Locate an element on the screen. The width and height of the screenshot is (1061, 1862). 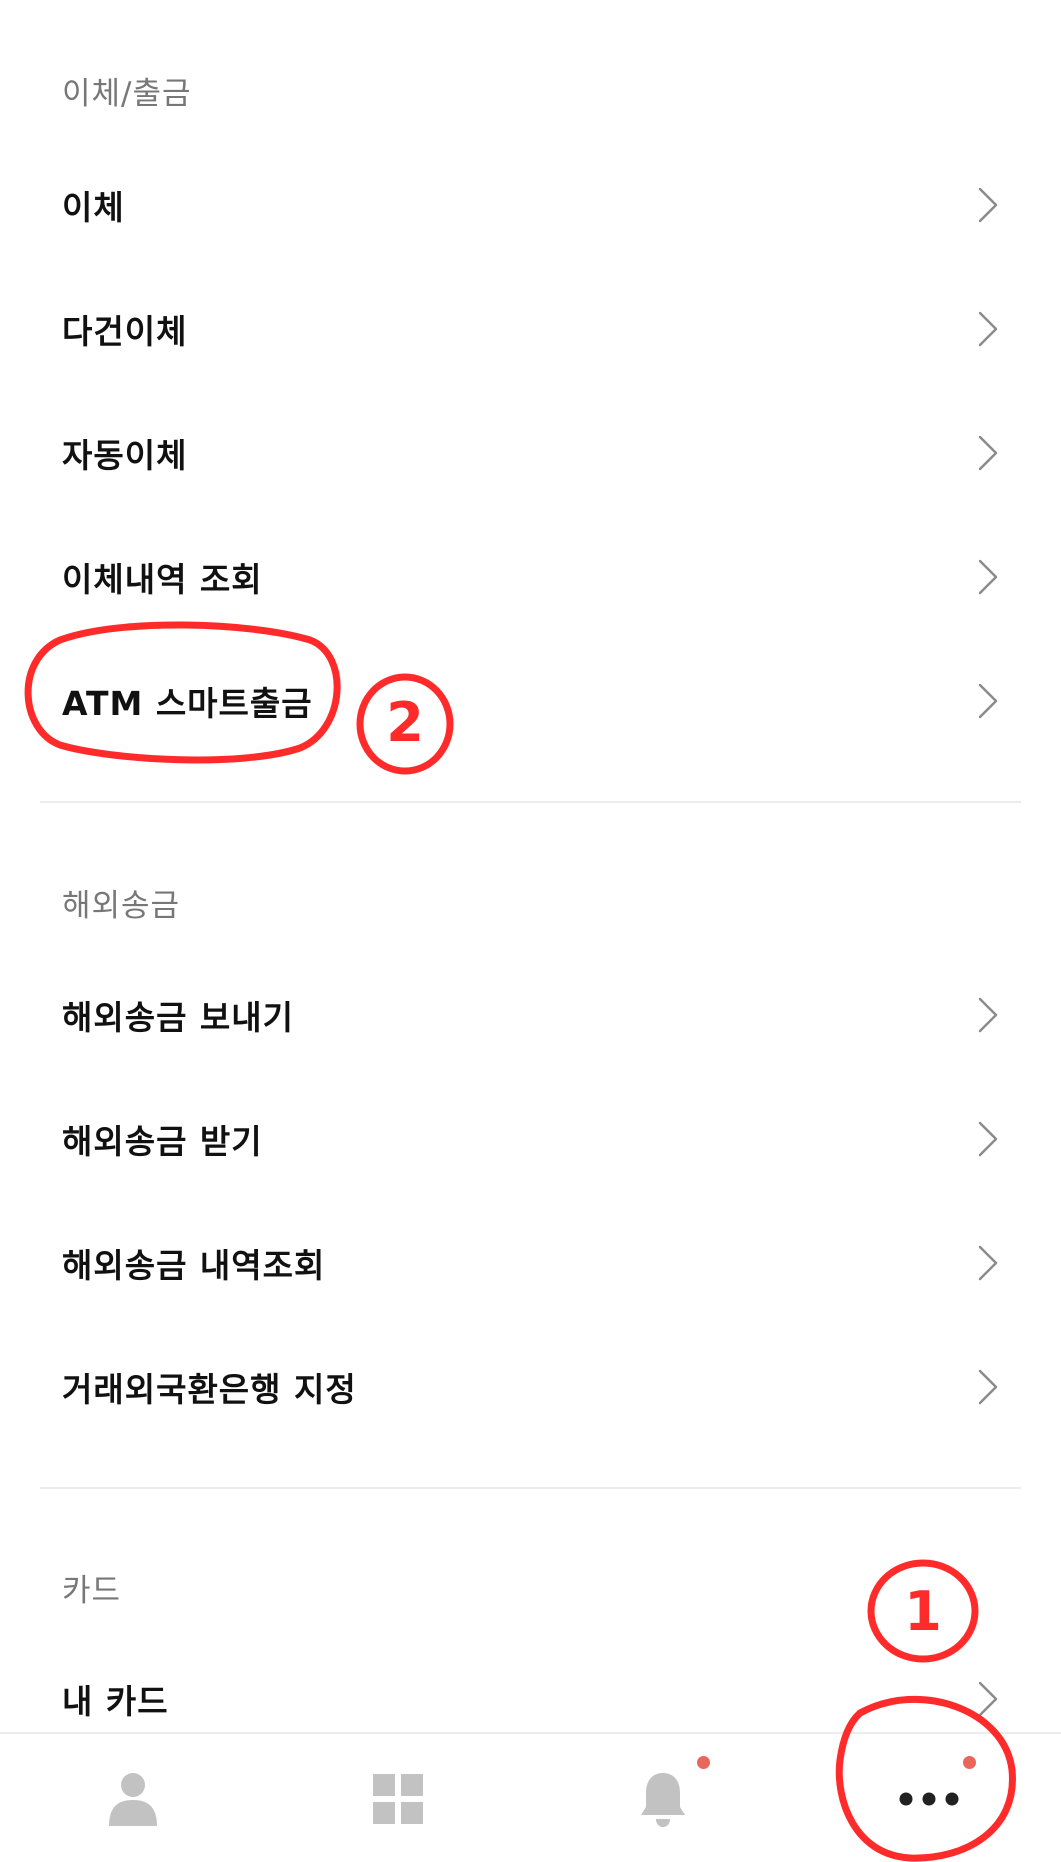
menu-item-label: 자동이체 is located at coordinates (125, 455).